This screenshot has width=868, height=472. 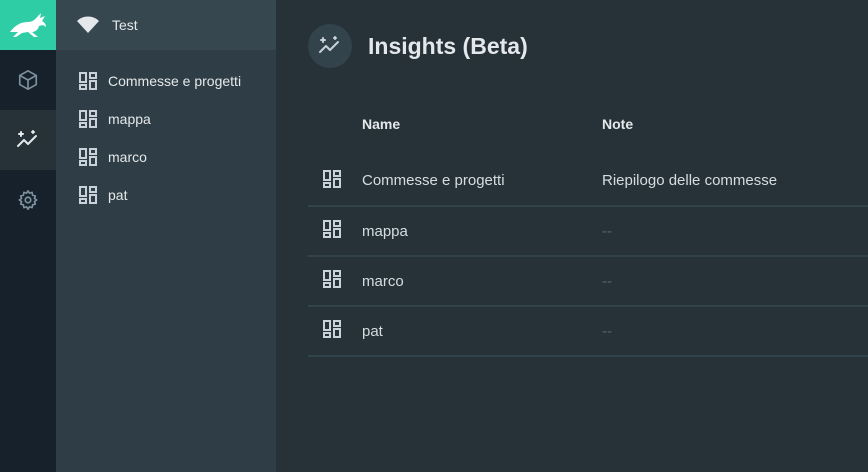 I want to click on row-name: mappa, so click(x=482, y=231).